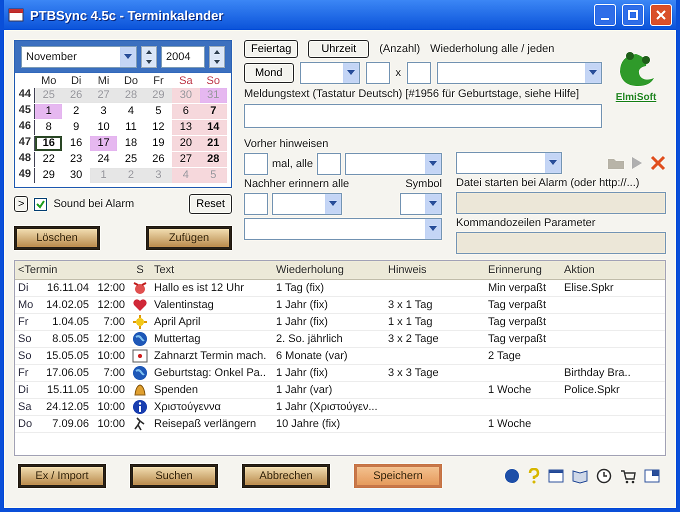 This screenshot has width=680, height=512. Describe the element at coordinates (111, 305) in the screenshot. I see `table-cell-text: 12:00` at that location.